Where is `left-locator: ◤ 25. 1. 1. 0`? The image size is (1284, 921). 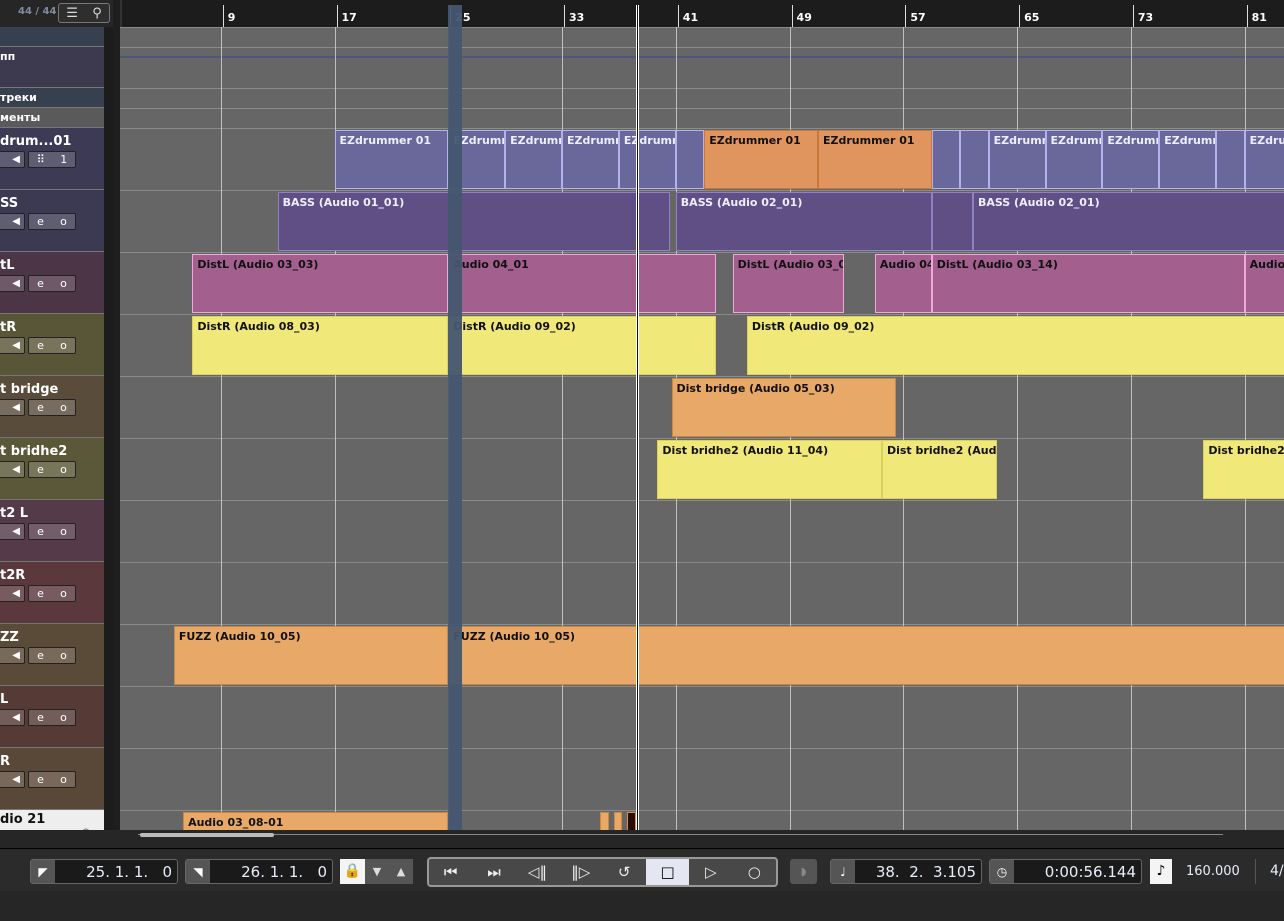
left-locator: ◤ 25. 1. 1. 0 is located at coordinates (104, 871).